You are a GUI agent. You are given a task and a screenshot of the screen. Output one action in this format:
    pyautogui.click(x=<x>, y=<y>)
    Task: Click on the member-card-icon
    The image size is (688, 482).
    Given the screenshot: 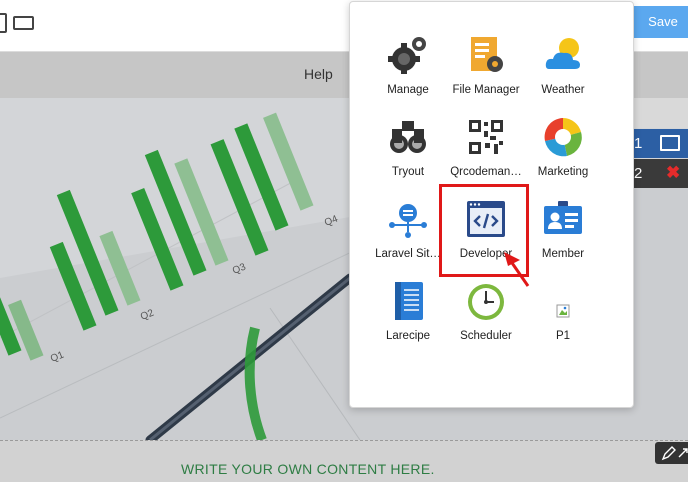 What is the action you would take?
    pyautogui.click(x=563, y=217)
    